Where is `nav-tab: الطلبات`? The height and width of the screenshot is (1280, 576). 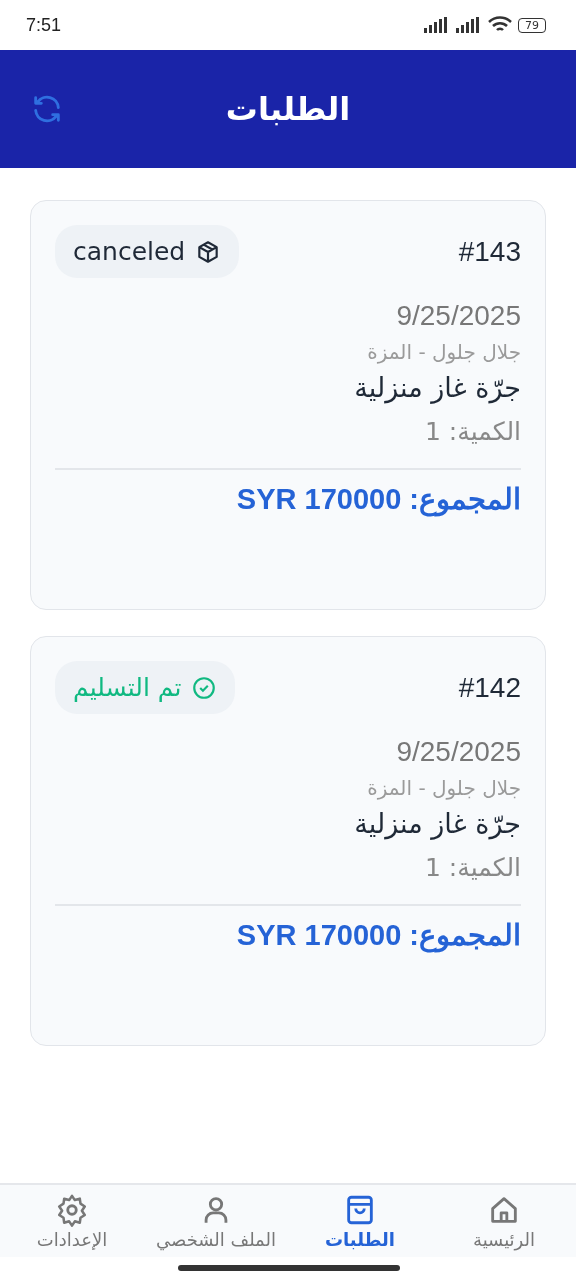 nav-tab: الطلبات is located at coordinates (360, 1221).